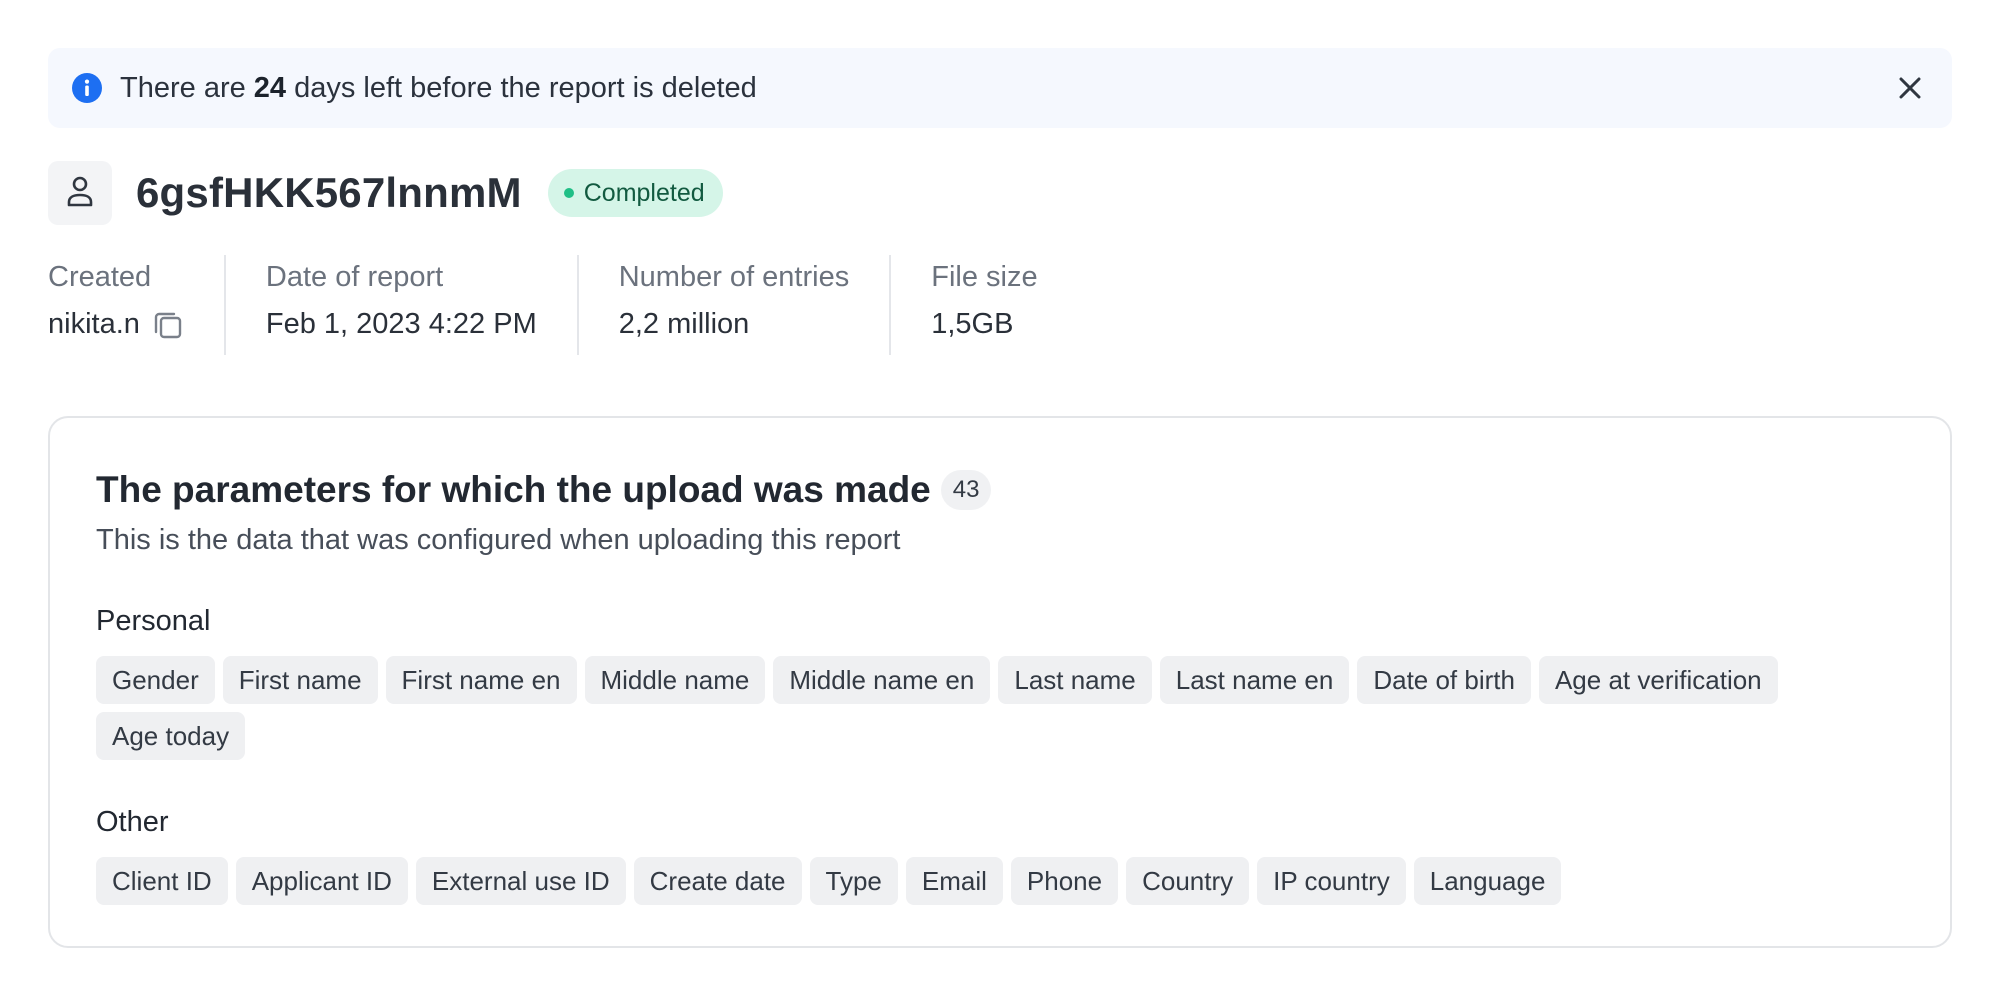  I want to click on meta-label: Created, so click(100, 277).